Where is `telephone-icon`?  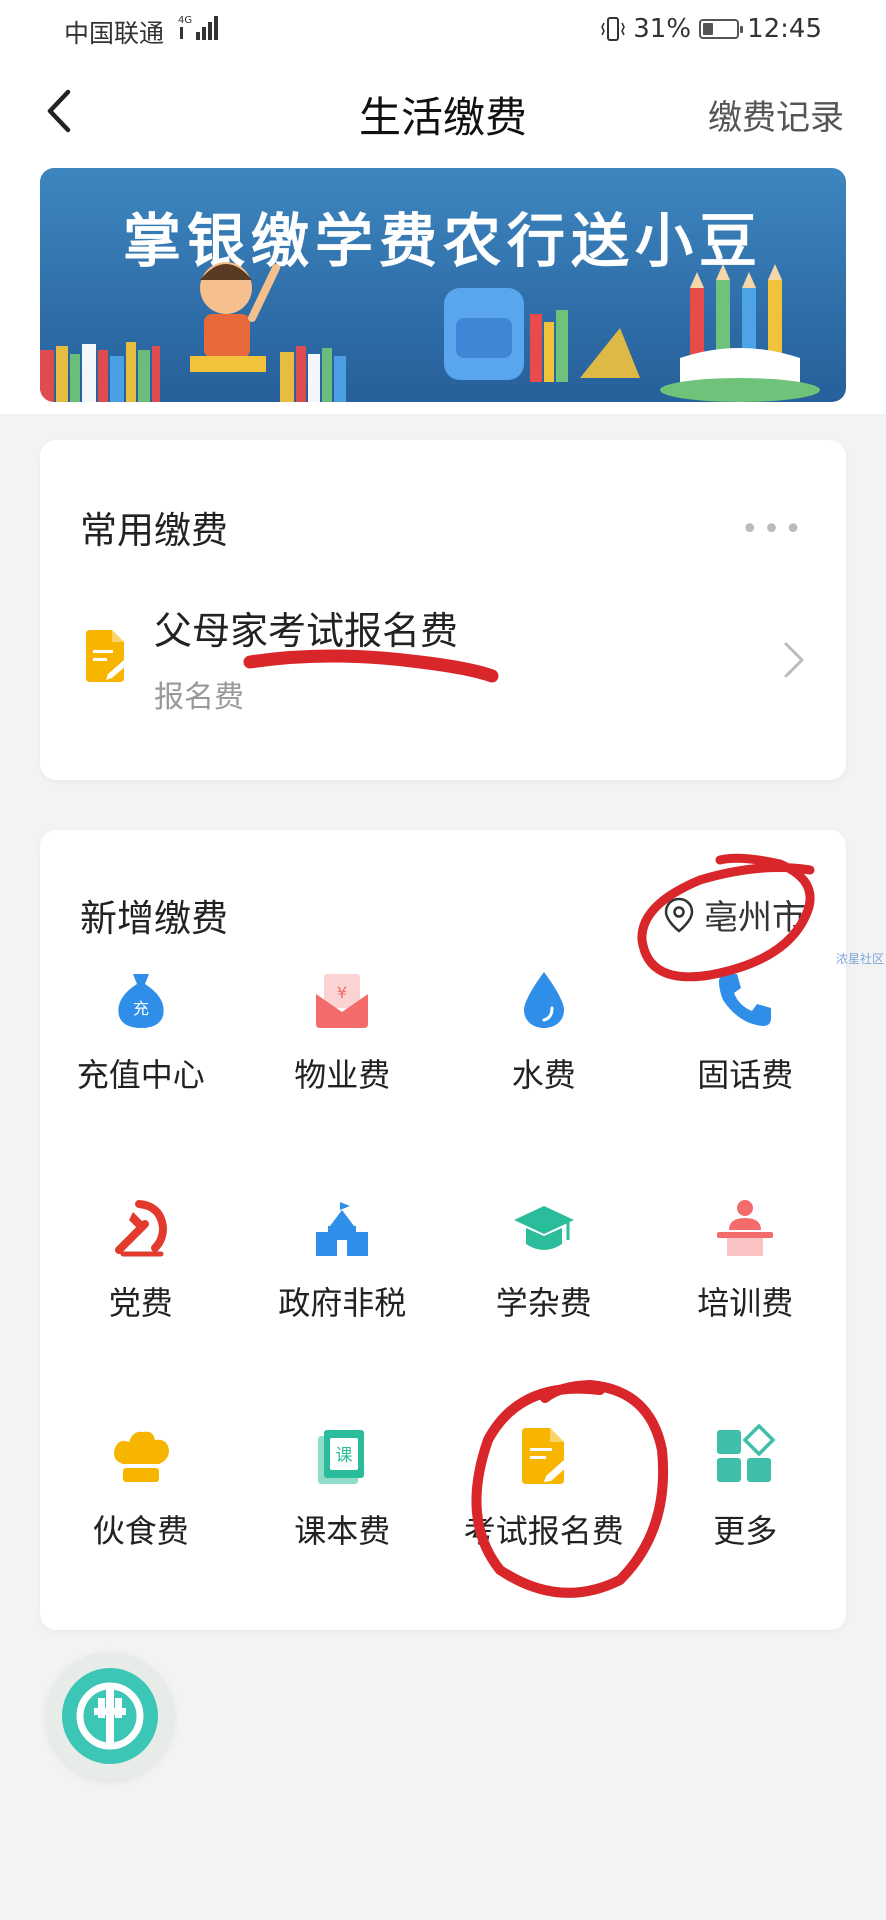 telephone-icon is located at coordinates (745, 1000).